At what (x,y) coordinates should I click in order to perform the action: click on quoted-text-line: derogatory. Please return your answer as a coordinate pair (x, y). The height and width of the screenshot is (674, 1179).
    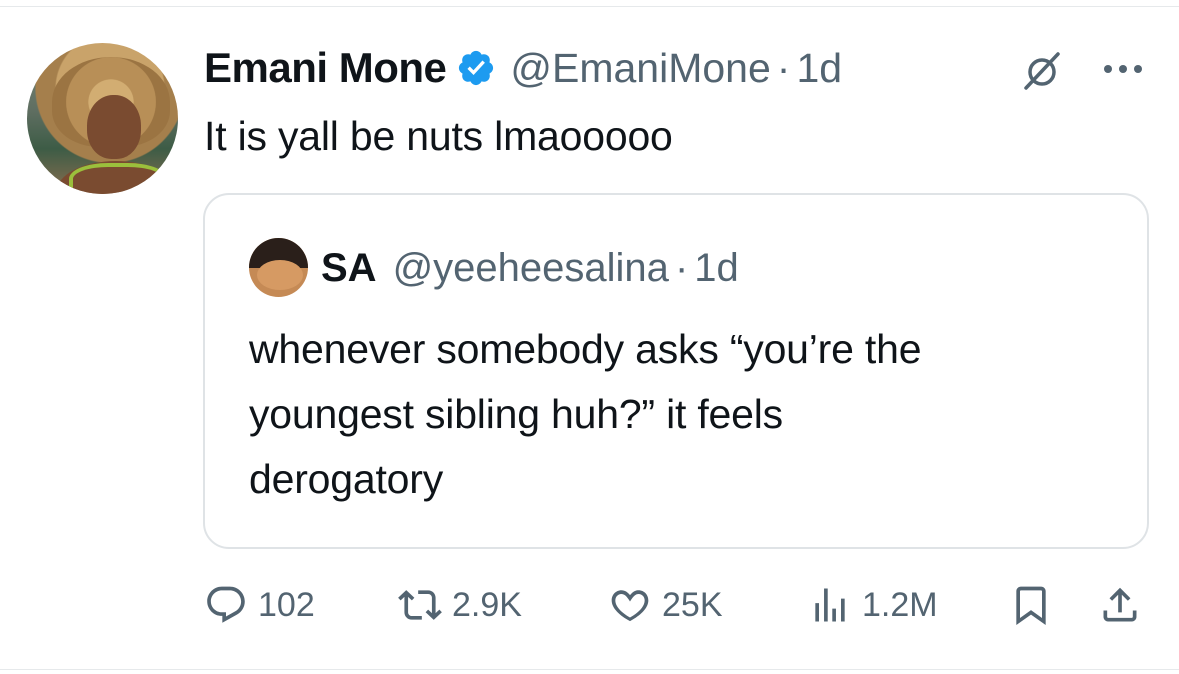
    Looking at the image, I should click on (346, 479).